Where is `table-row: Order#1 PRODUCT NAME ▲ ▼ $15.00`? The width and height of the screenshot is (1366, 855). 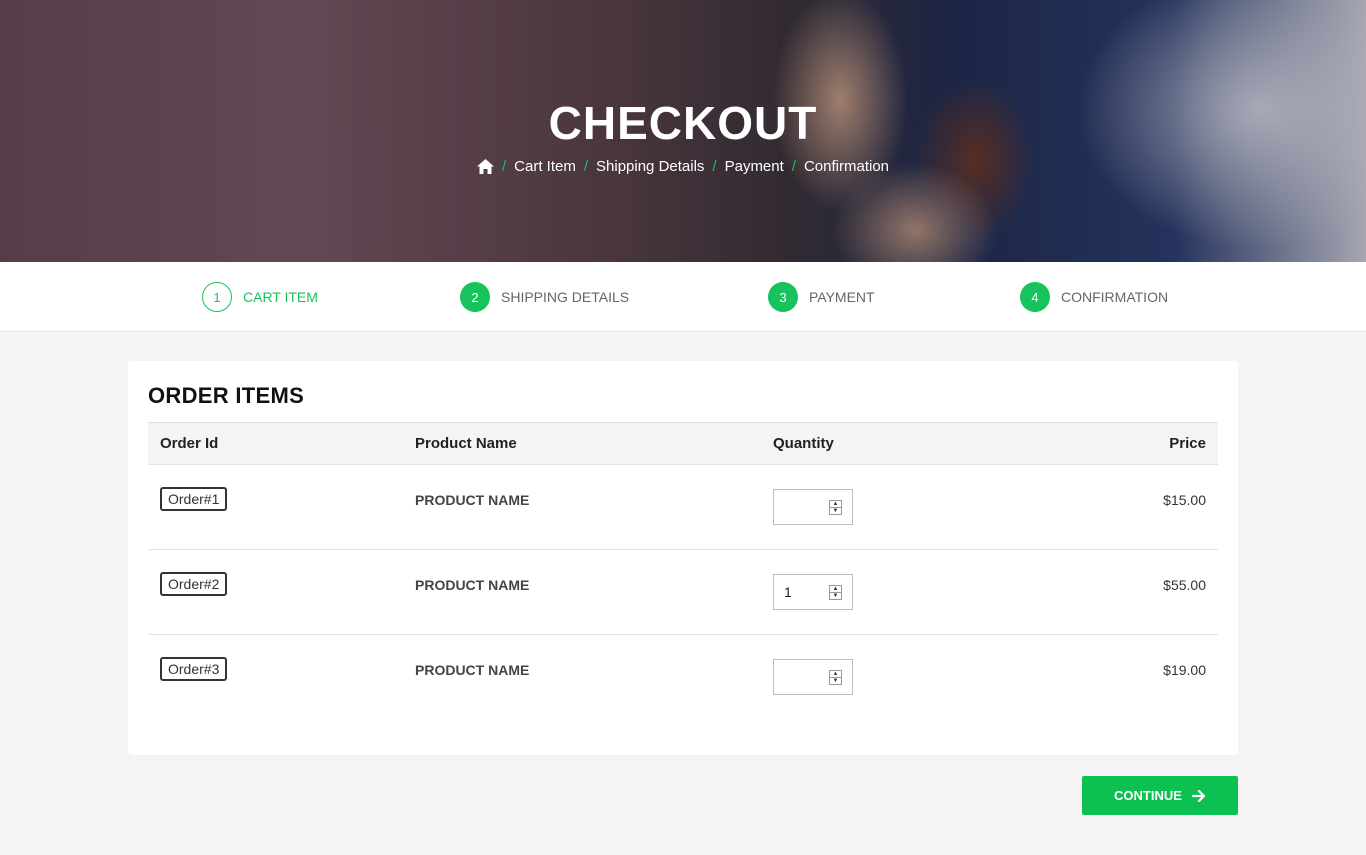 table-row: Order#1 PRODUCT NAME ▲ ▼ $15.00 is located at coordinates (683, 507).